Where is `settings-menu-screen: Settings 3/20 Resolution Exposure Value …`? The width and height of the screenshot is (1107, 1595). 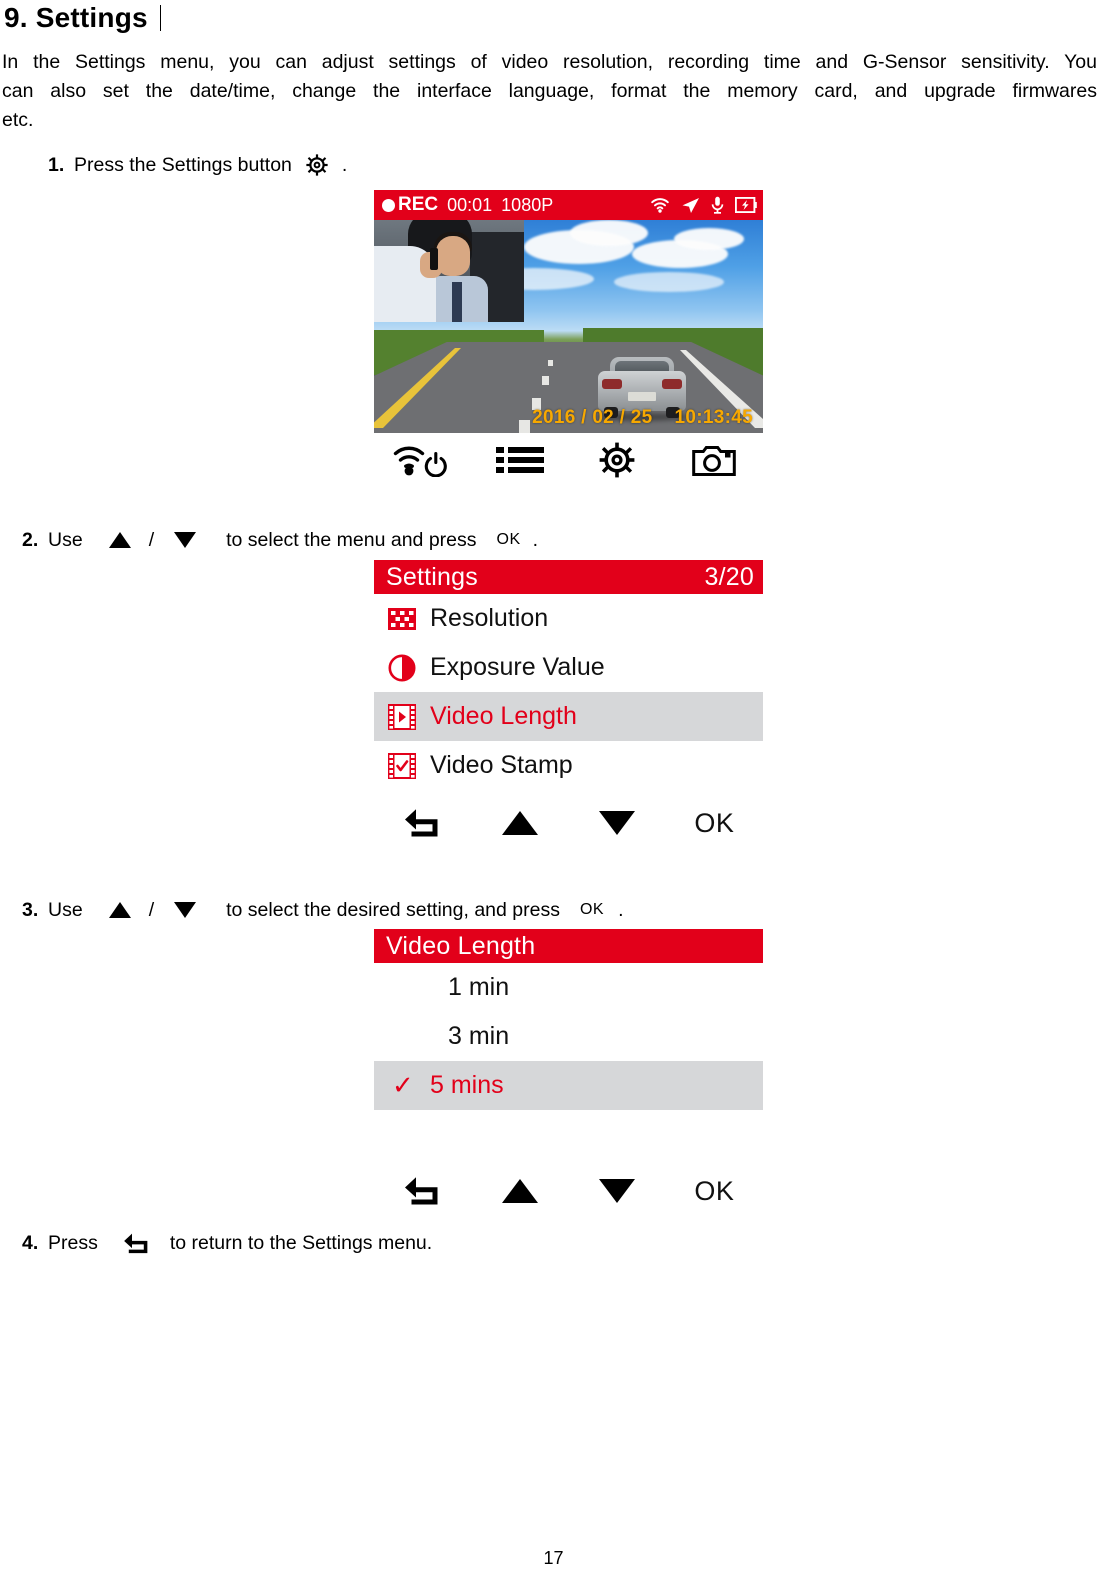
settings-menu-screen: Settings 3/20 Resolution Exposure Value … is located at coordinates (568, 675).